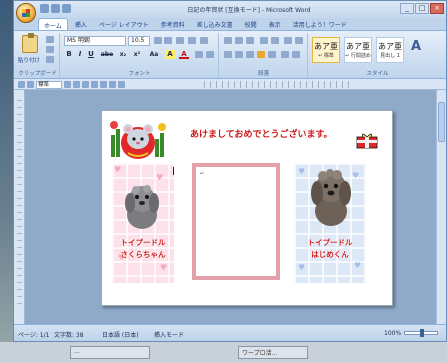 This screenshot has height=363, width=447. I want to click on tab-references: 参考資料, so click(173, 24).